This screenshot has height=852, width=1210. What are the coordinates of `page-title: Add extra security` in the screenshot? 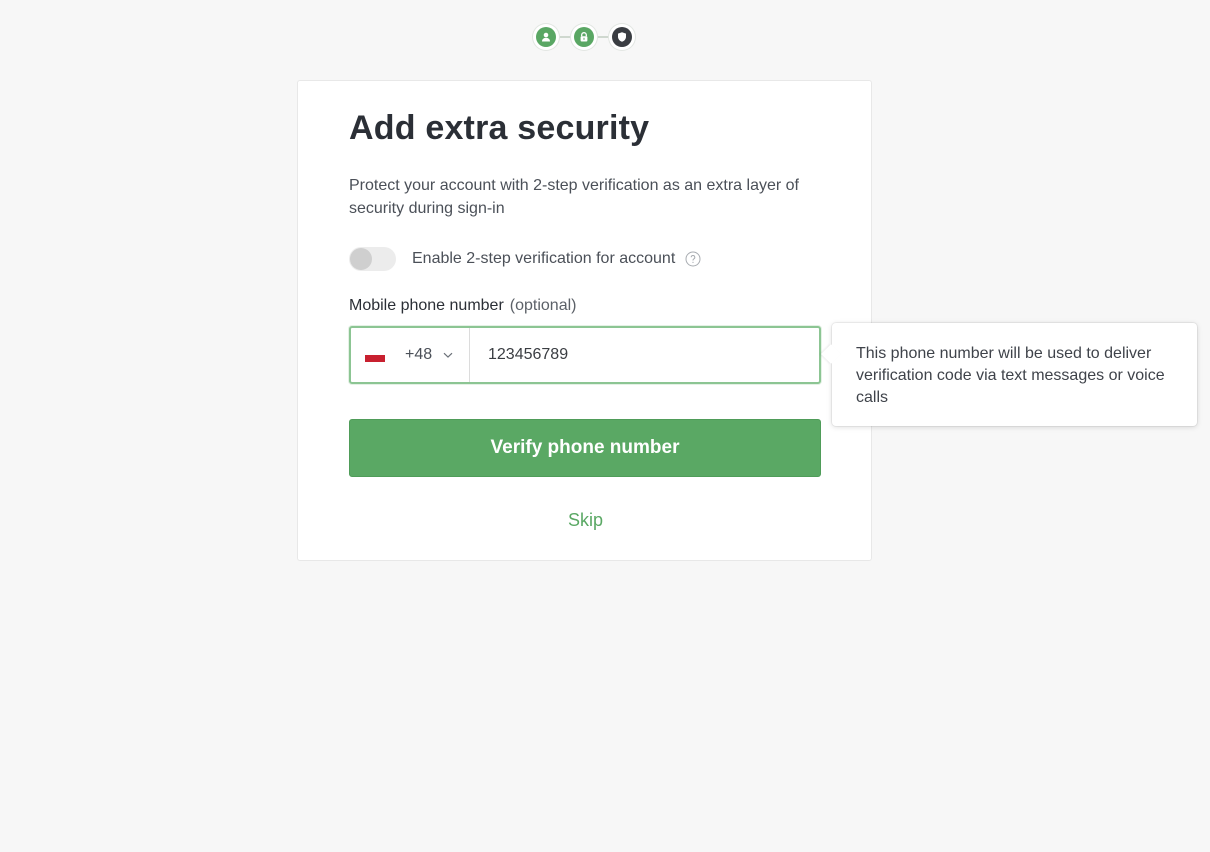 It's located at (499, 128).